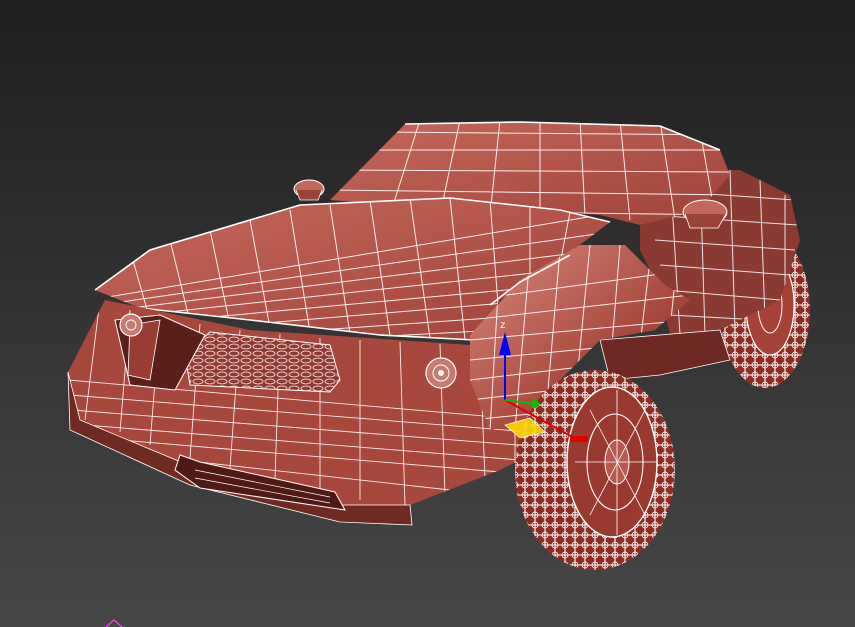  What do you see at coordinates (441, 373) in the screenshot?
I see `right-headlight` at bounding box center [441, 373].